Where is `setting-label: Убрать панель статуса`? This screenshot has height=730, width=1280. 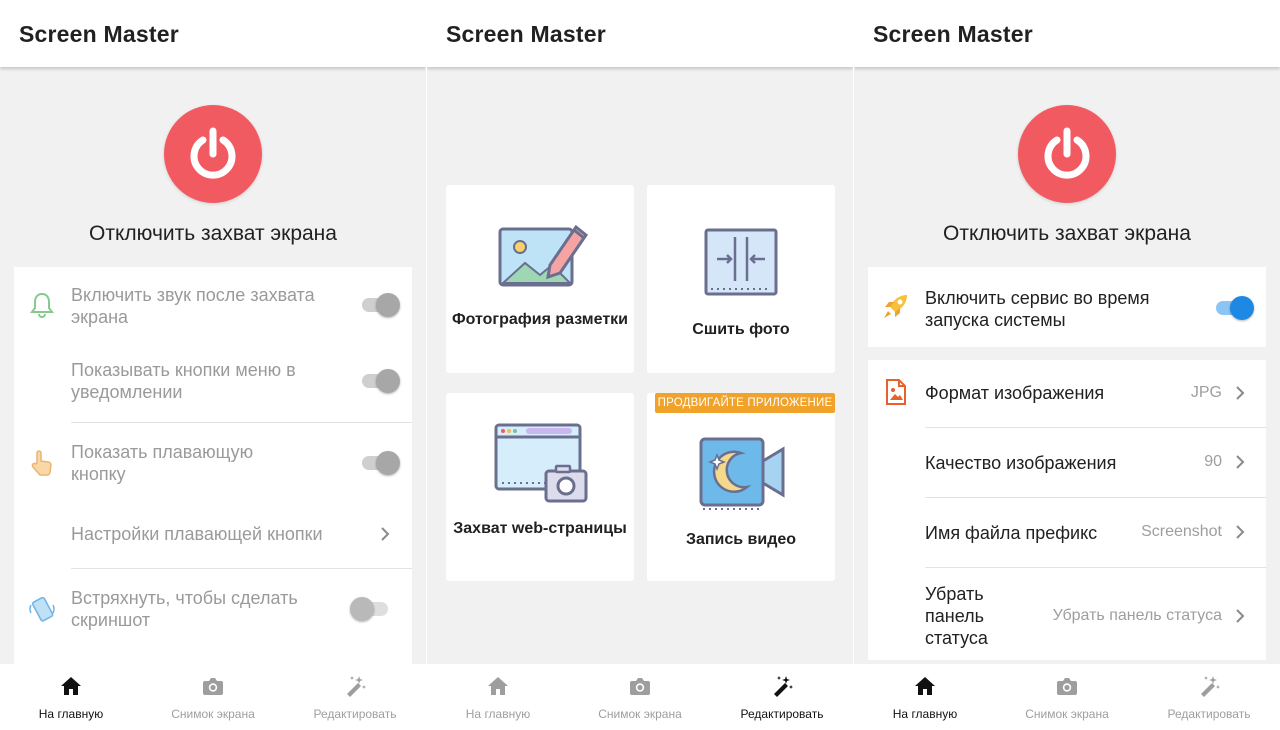 setting-label: Убрать панель статуса is located at coordinates (956, 616).